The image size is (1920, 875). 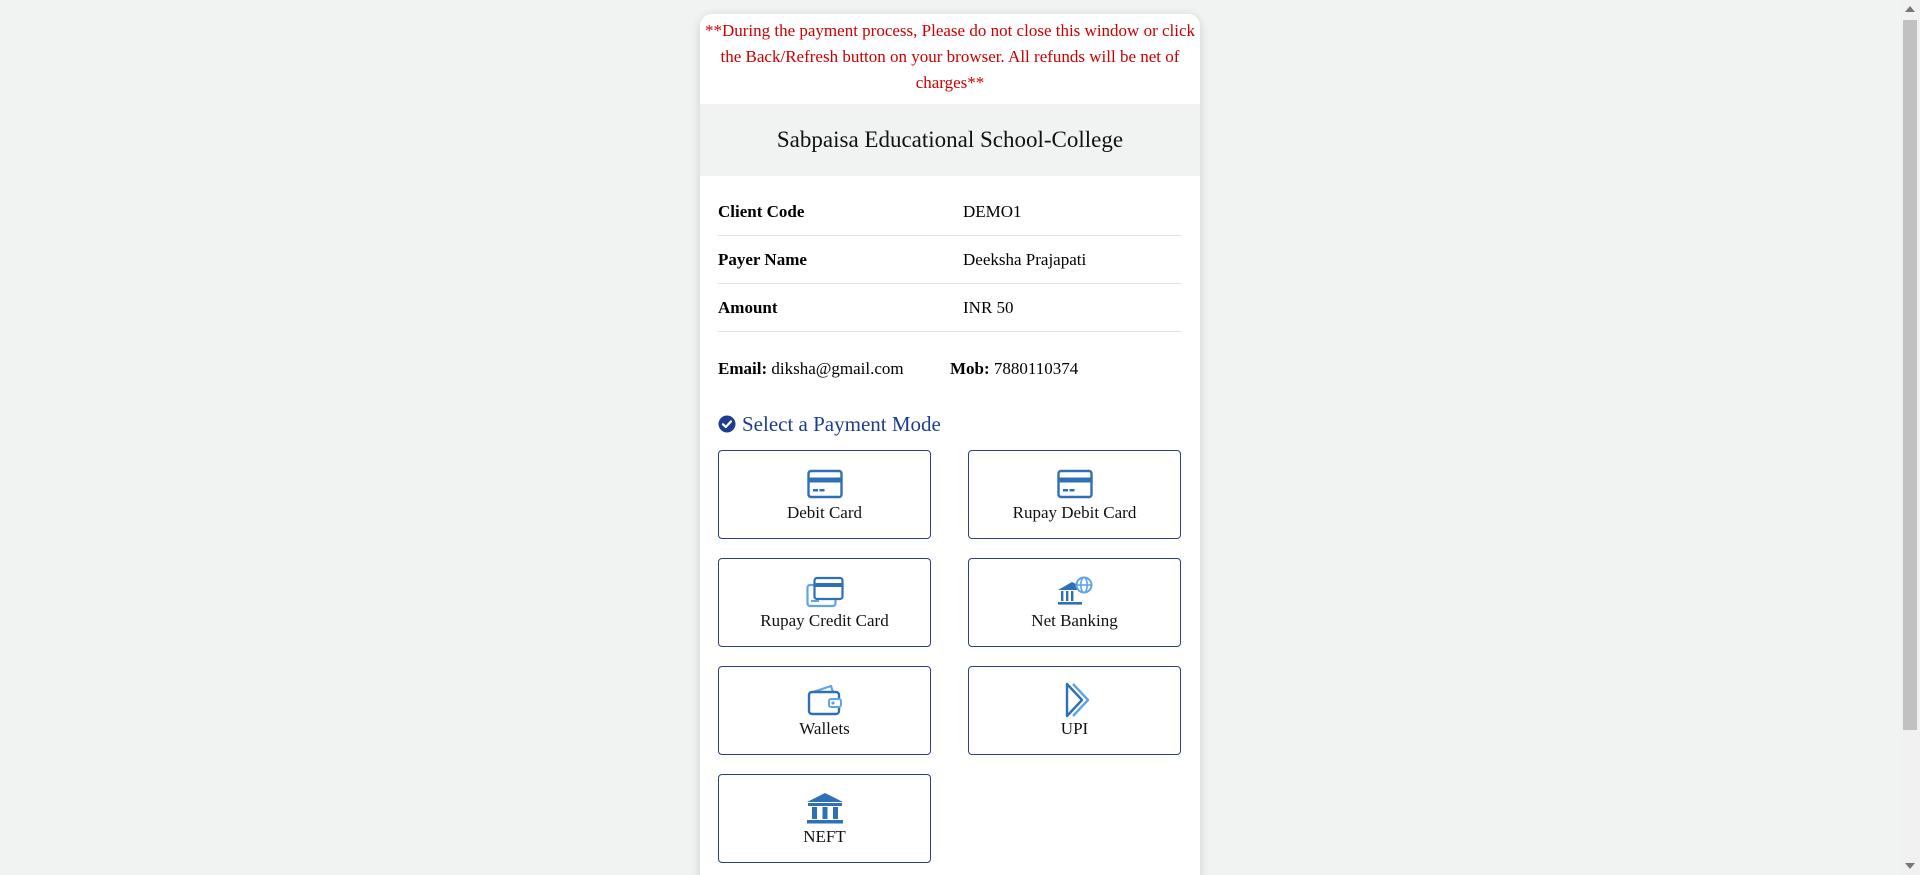 I want to click on payment-mode-rupay-credit-card: Rupay Credit Card, so click(x=824, y=602).